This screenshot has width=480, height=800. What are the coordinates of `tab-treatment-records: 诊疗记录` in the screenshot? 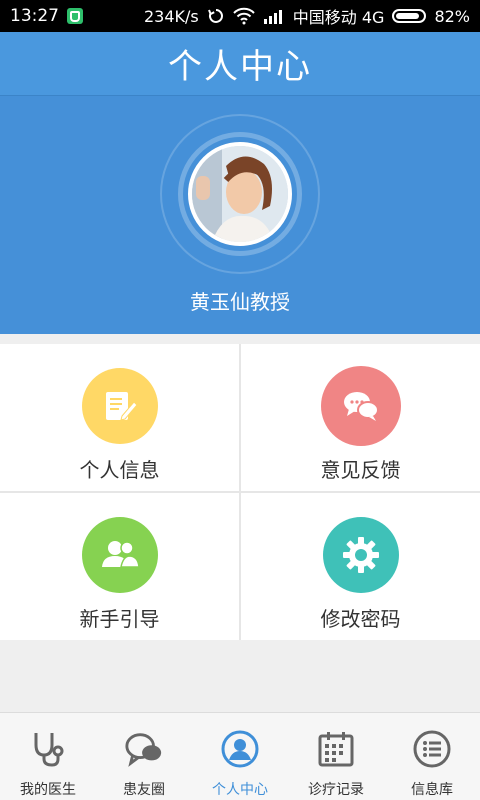 It's located at (336, 756).